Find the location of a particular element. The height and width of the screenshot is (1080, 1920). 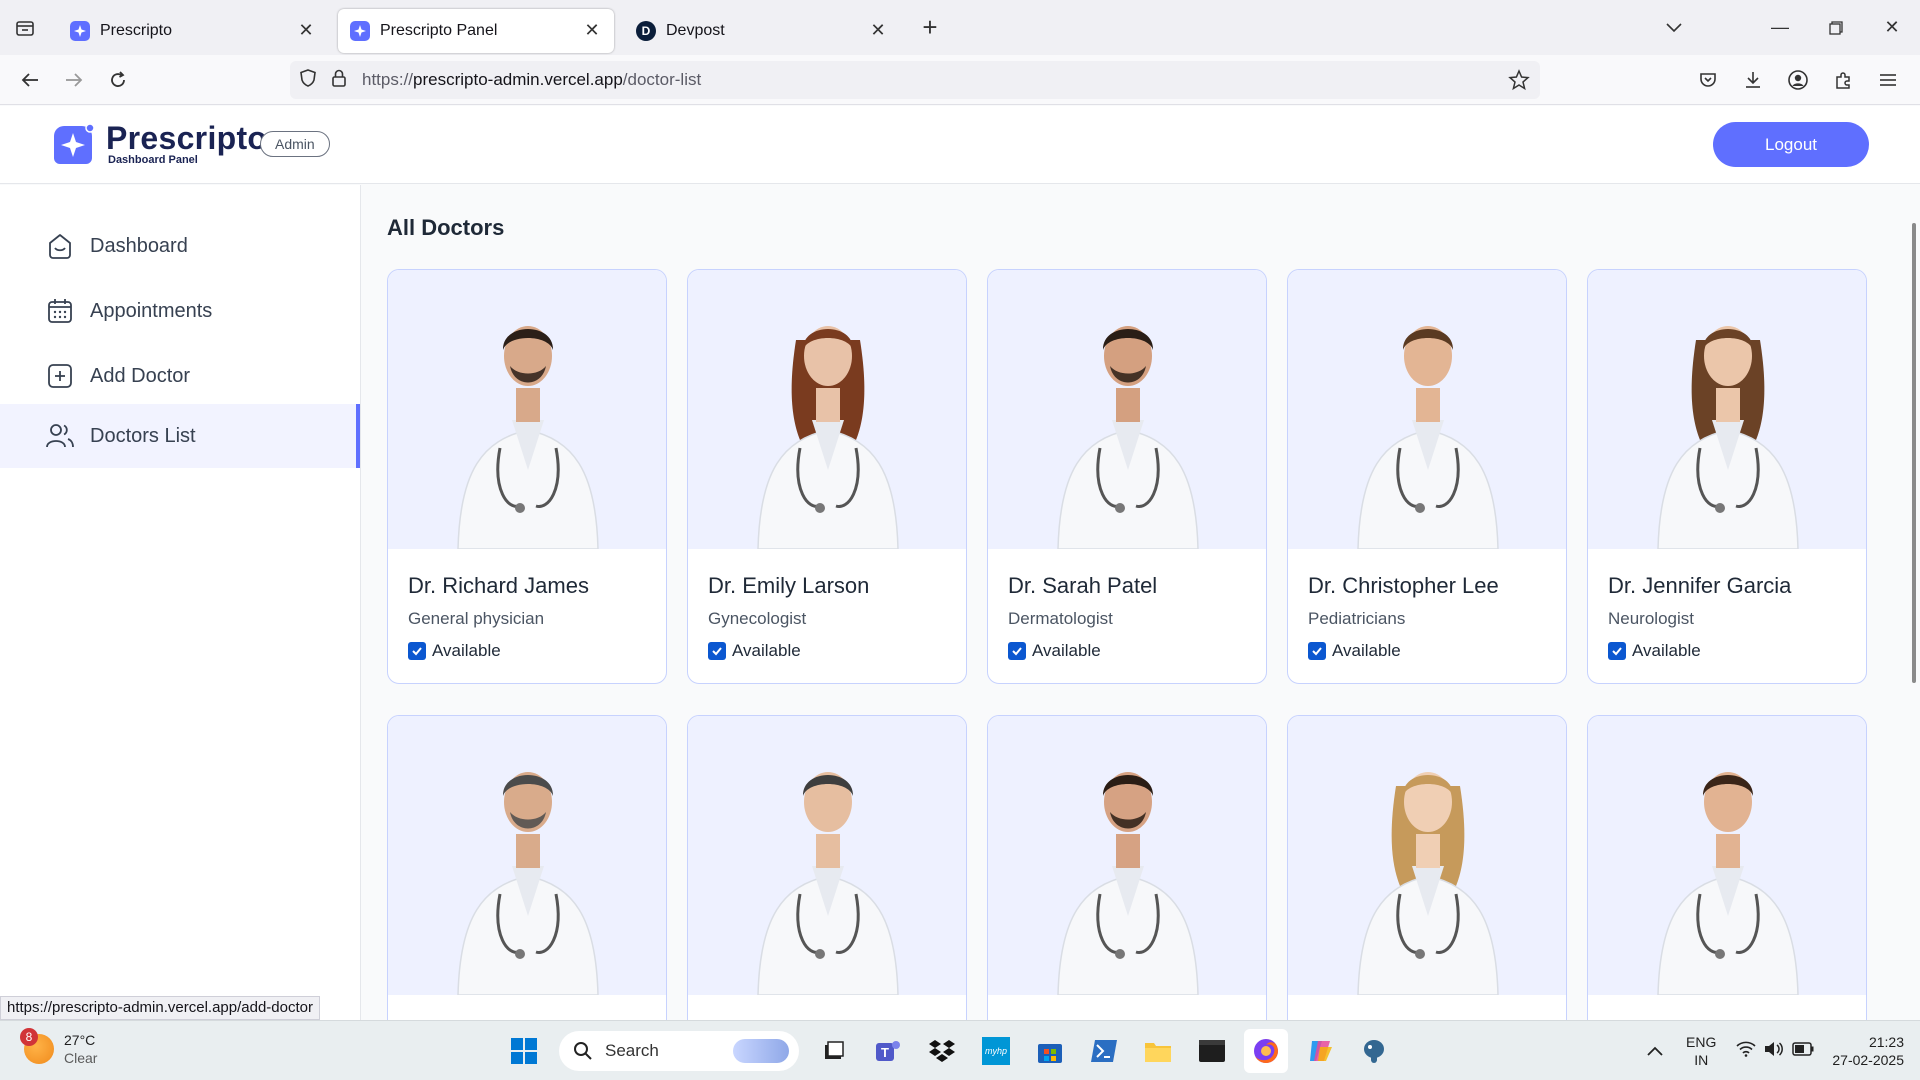

doctor-photo is located at coordinates (1427, 855).